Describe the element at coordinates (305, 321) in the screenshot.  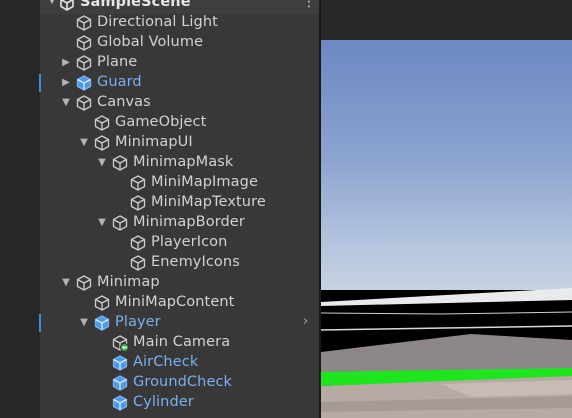
I see `chevron-right-icon: ›` at that location.